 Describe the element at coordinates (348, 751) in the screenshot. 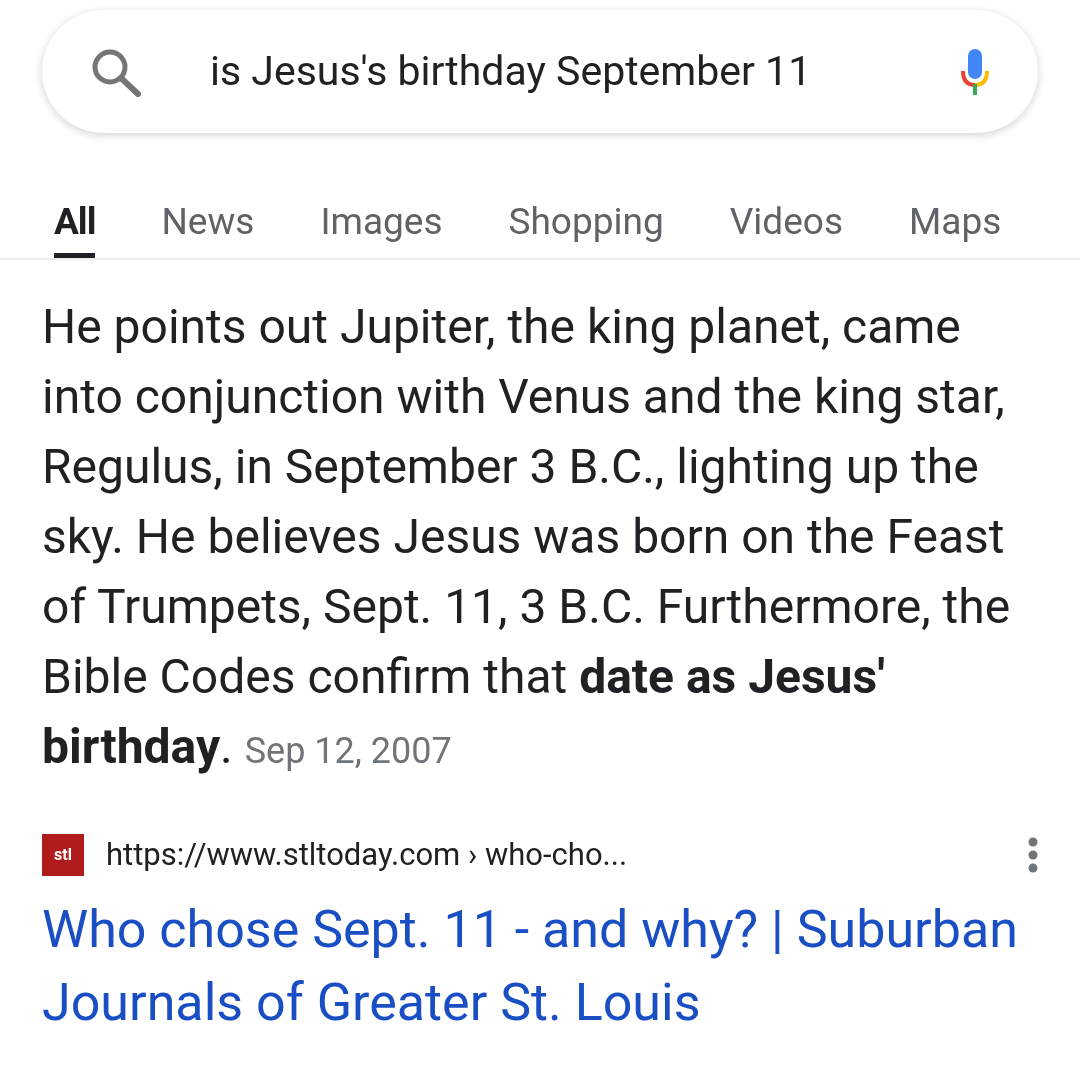

I see `snippet-date: Sep 12, 2007` at that location.